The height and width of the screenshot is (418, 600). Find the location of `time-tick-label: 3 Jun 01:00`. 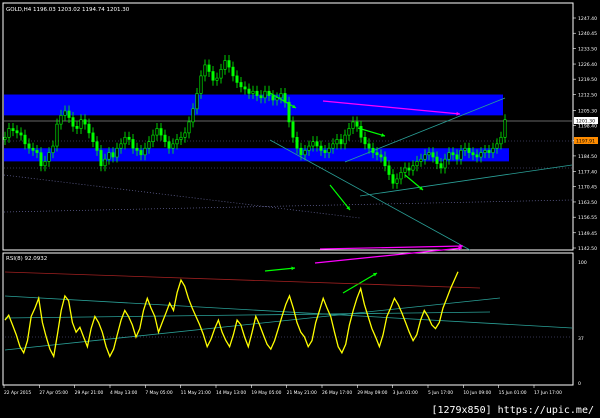

time-tick-label: 3 Jun 01:00 is located at coordinates (405, 393).